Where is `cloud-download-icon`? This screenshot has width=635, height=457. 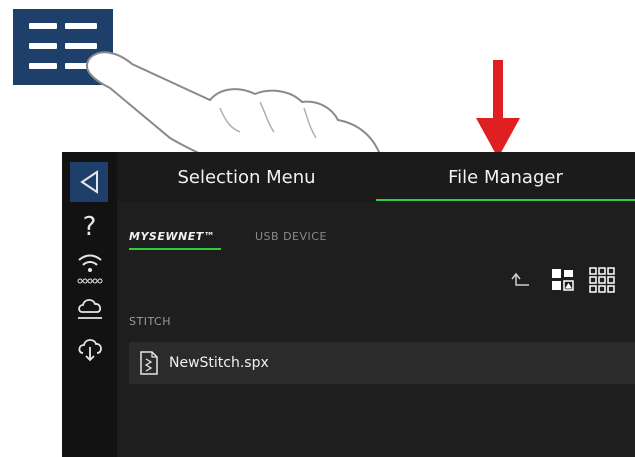 cloud-download-icon is located at coordinates (89, 350).